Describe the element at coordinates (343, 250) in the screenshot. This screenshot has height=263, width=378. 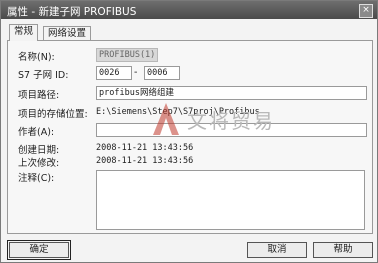
I see `help-button: 帮助` at that location.